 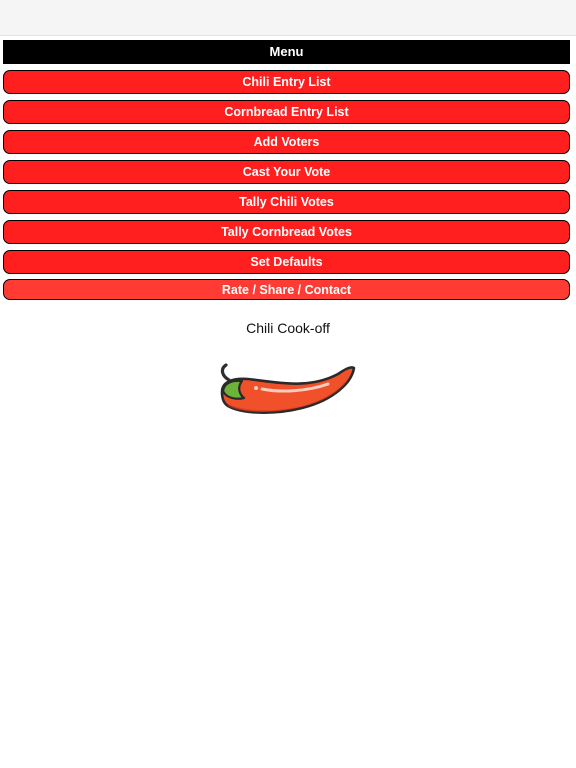 I want to click on top-status-bar, so click(x=288, y=18).